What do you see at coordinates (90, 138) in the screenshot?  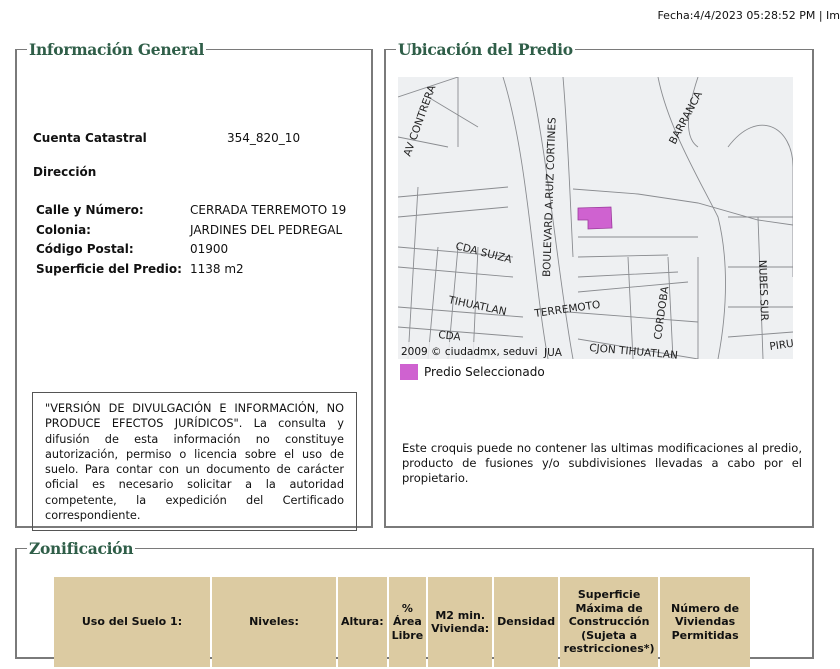 I see `cuenta-catastral-label: Cuenta Catastral` at bounding box center [90, 138].